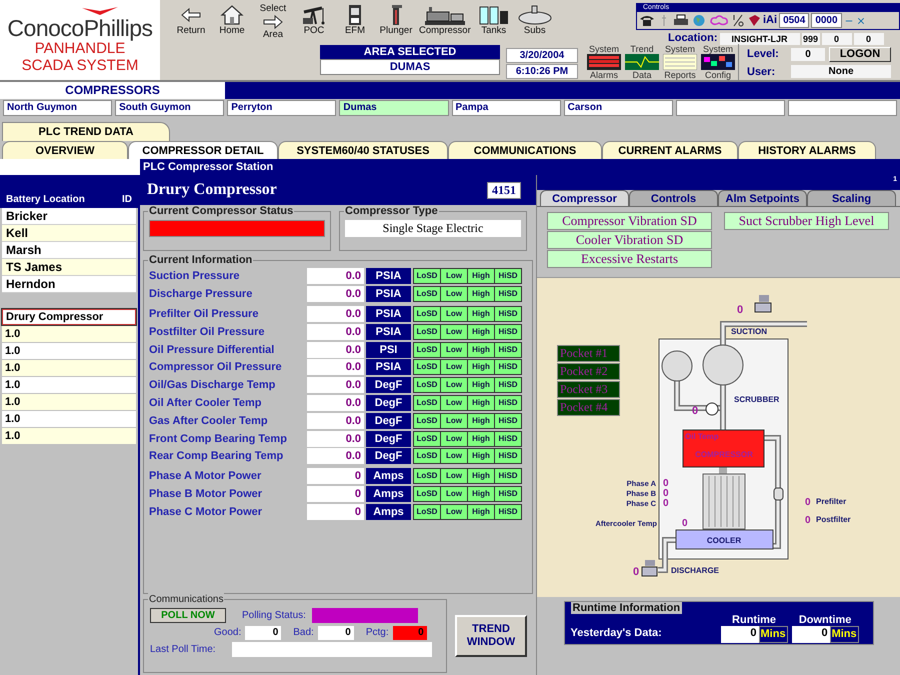 The height and width of the screenshot is (675, 900). Describe the element at coordinates (191, 20) in the screenshot. I see `toolbar-button: Return` at that location.